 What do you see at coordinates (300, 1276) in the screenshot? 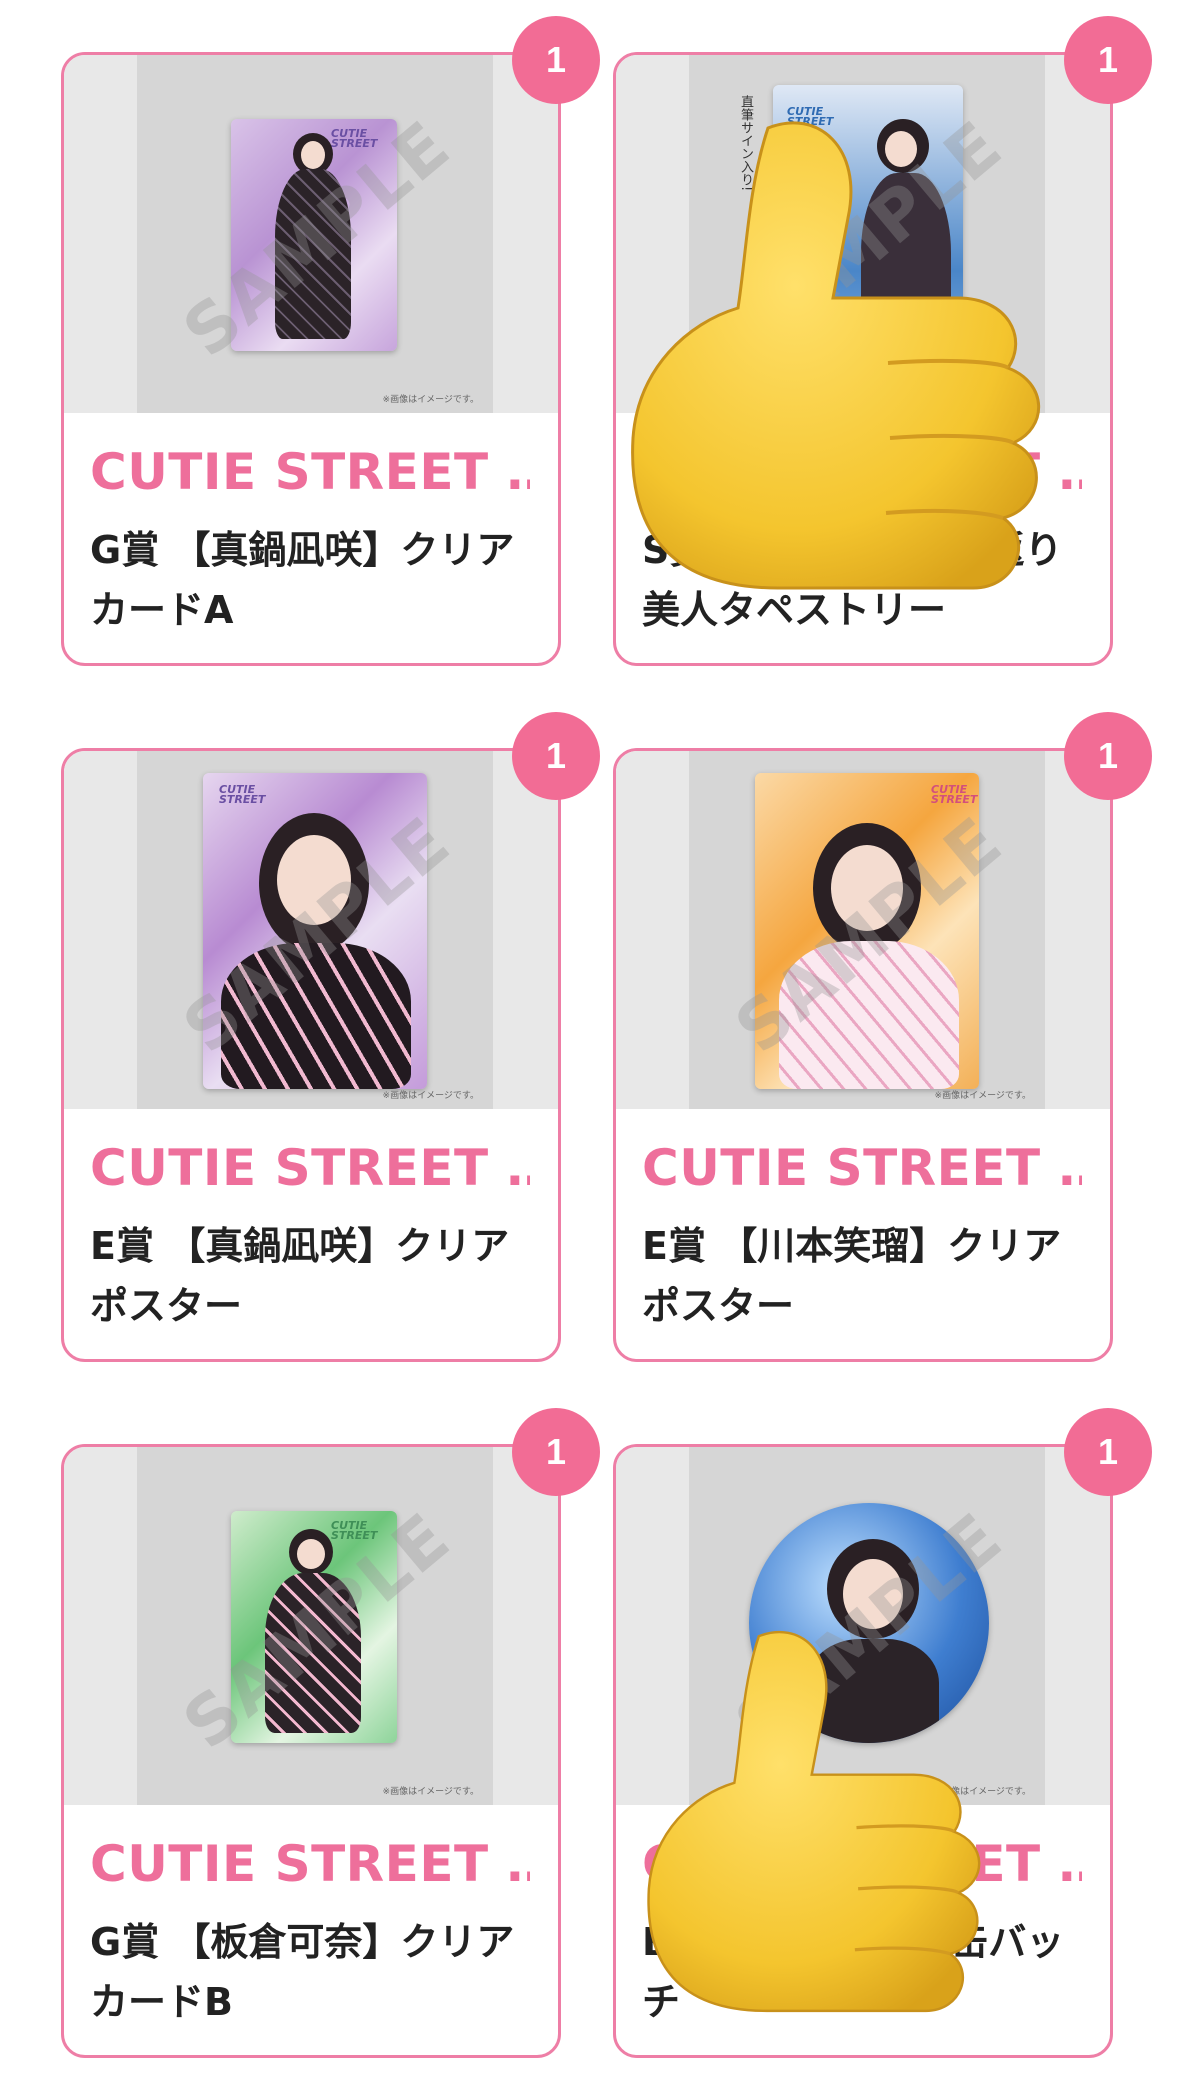
I see `product-title: E賞 【真鍋凪咲】クリアポスター` at bounding box center [300, 1276].